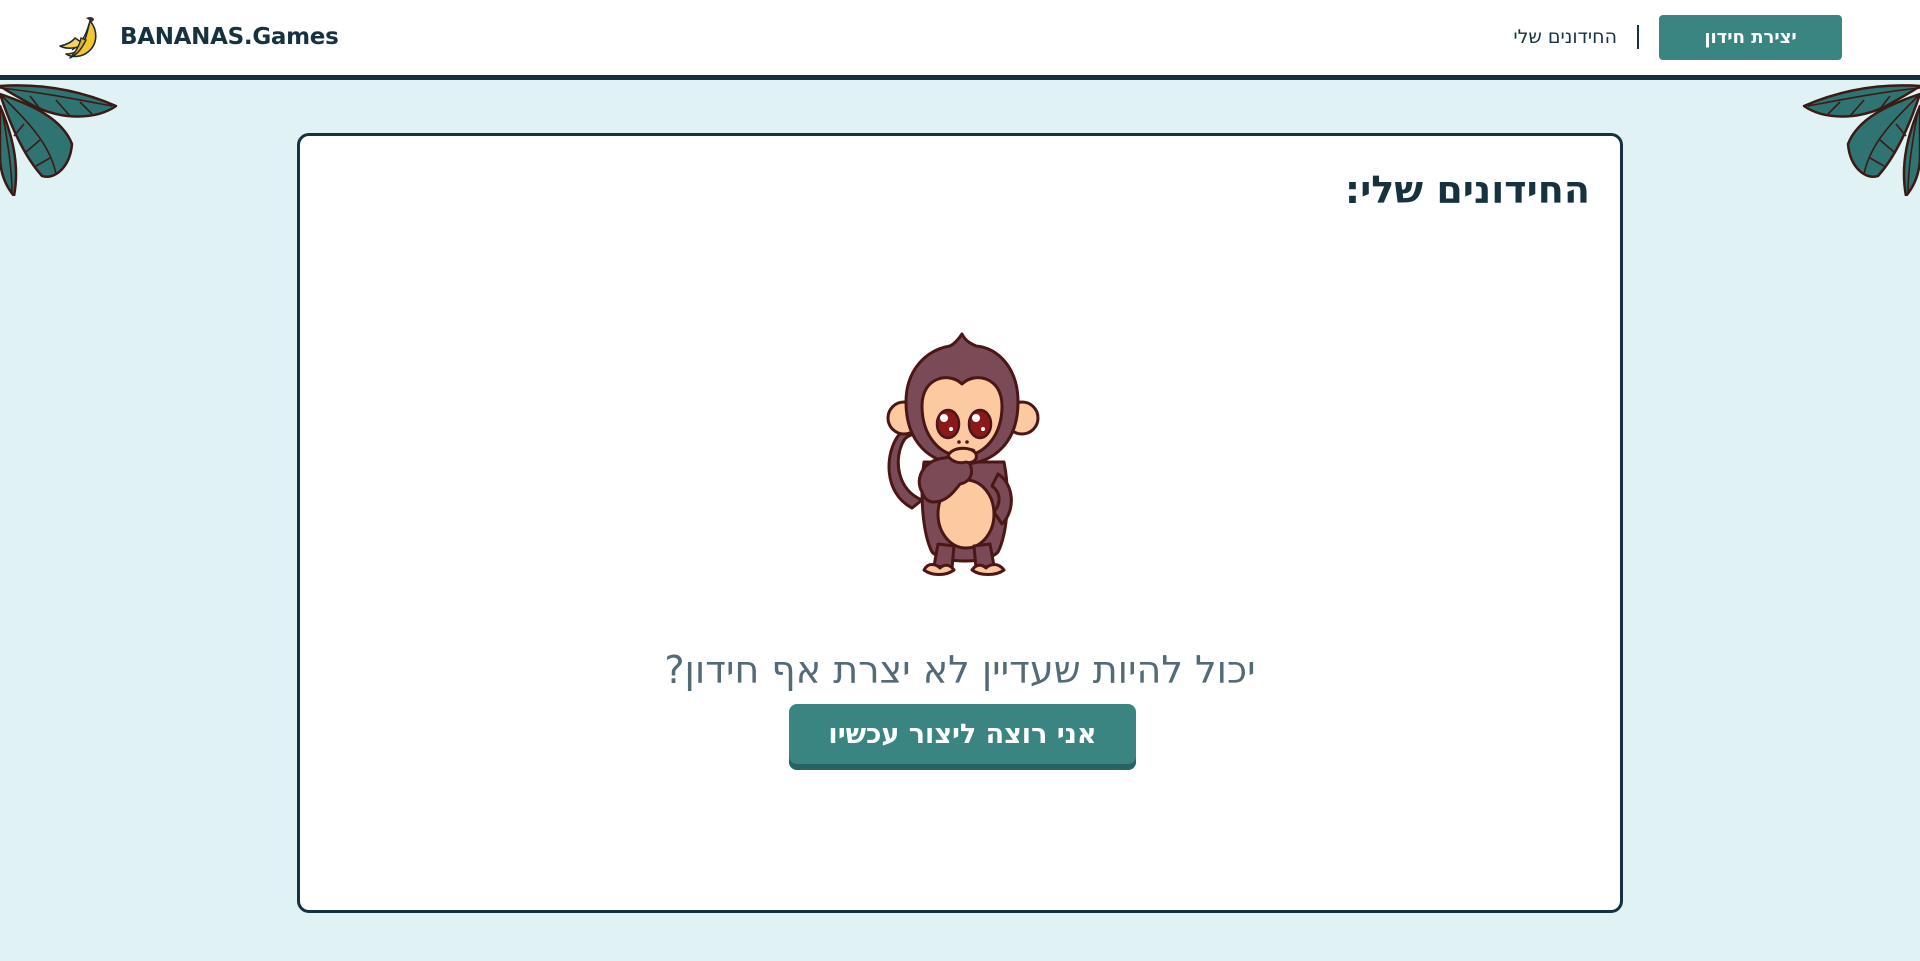  I want to click on brand-name: BANANAS.Games, so click(229, 37).